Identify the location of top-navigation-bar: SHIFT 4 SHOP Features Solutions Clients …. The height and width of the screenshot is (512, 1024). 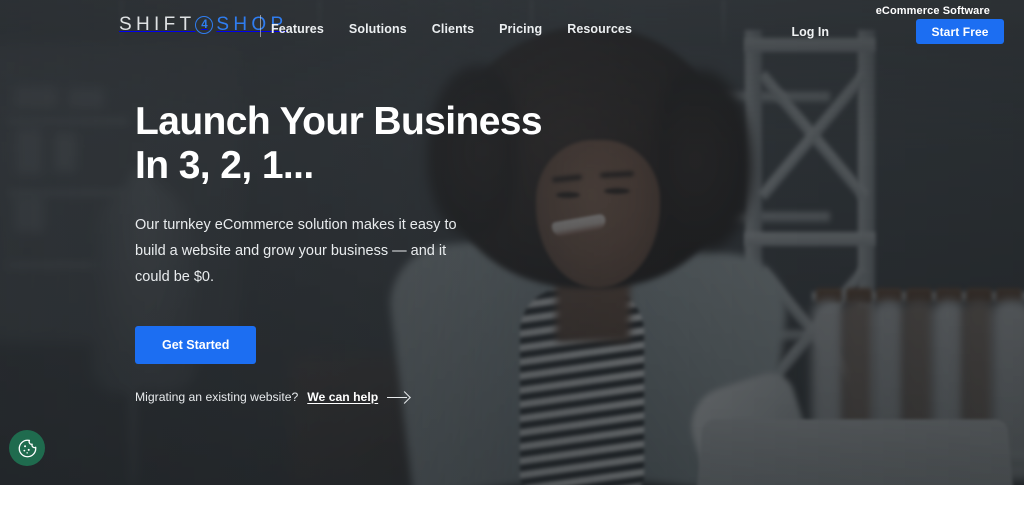
(512, 26).